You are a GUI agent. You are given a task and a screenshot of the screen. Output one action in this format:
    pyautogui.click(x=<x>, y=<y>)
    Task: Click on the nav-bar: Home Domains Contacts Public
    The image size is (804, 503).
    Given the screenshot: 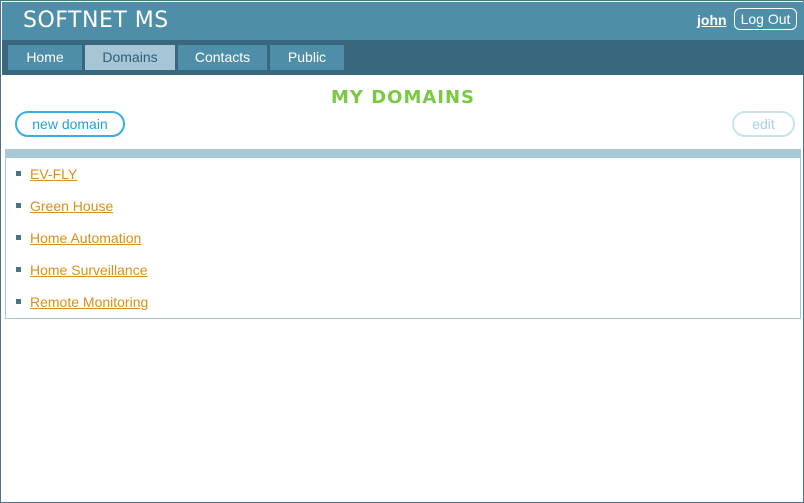 What is the action you would take?
    pyautogui.click(x=403, y=57)
    